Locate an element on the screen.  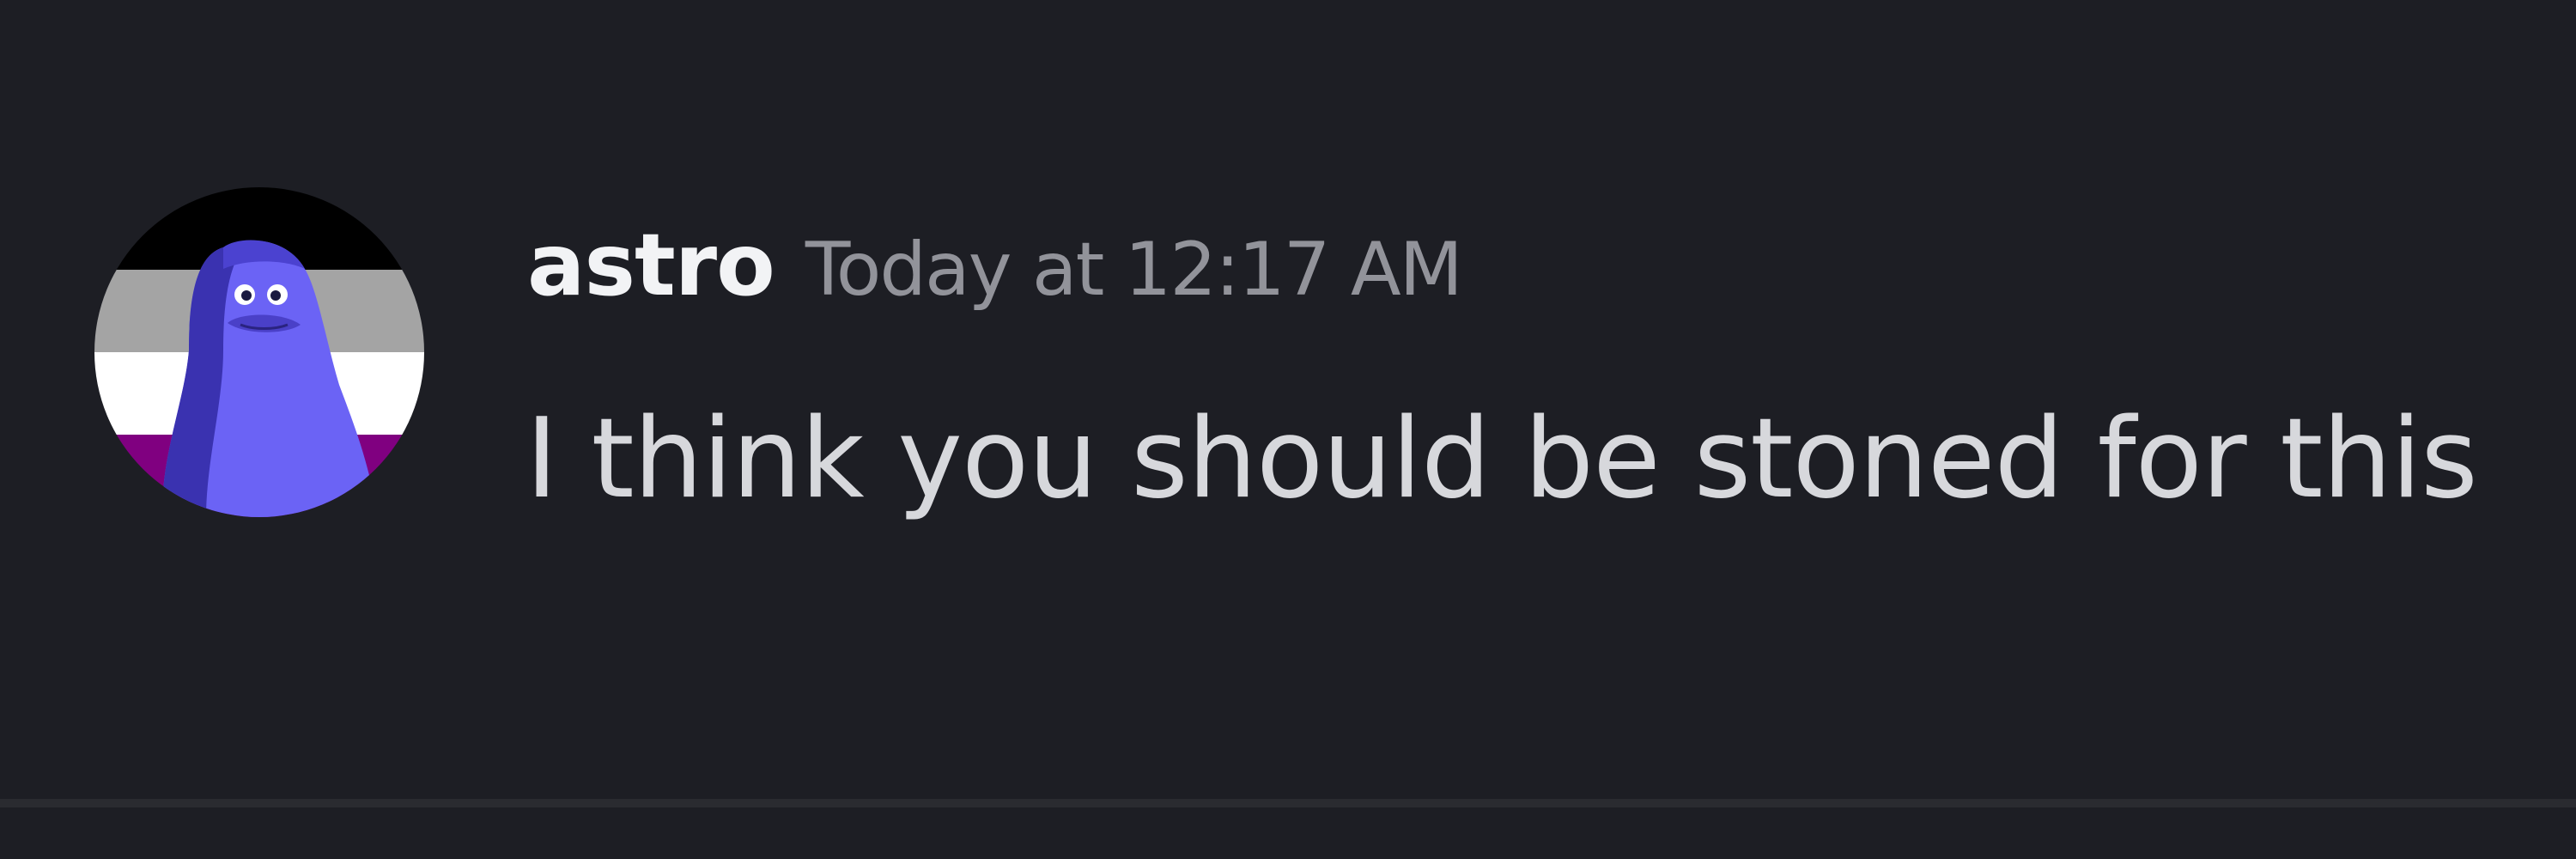
message-header: astro Today at 12:17 AM is located at coordinates (995, 265).